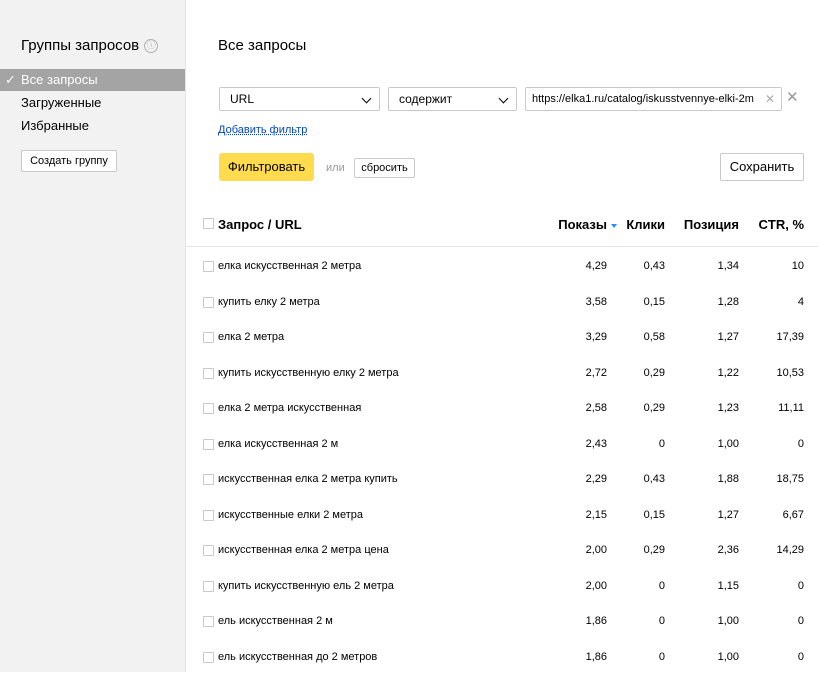 This screenshot has height=674, width=818. Describe the element at coordinates (306, 585) in the screenshot. I see `query-text: купить искусственную ель 2 метра` at that location.